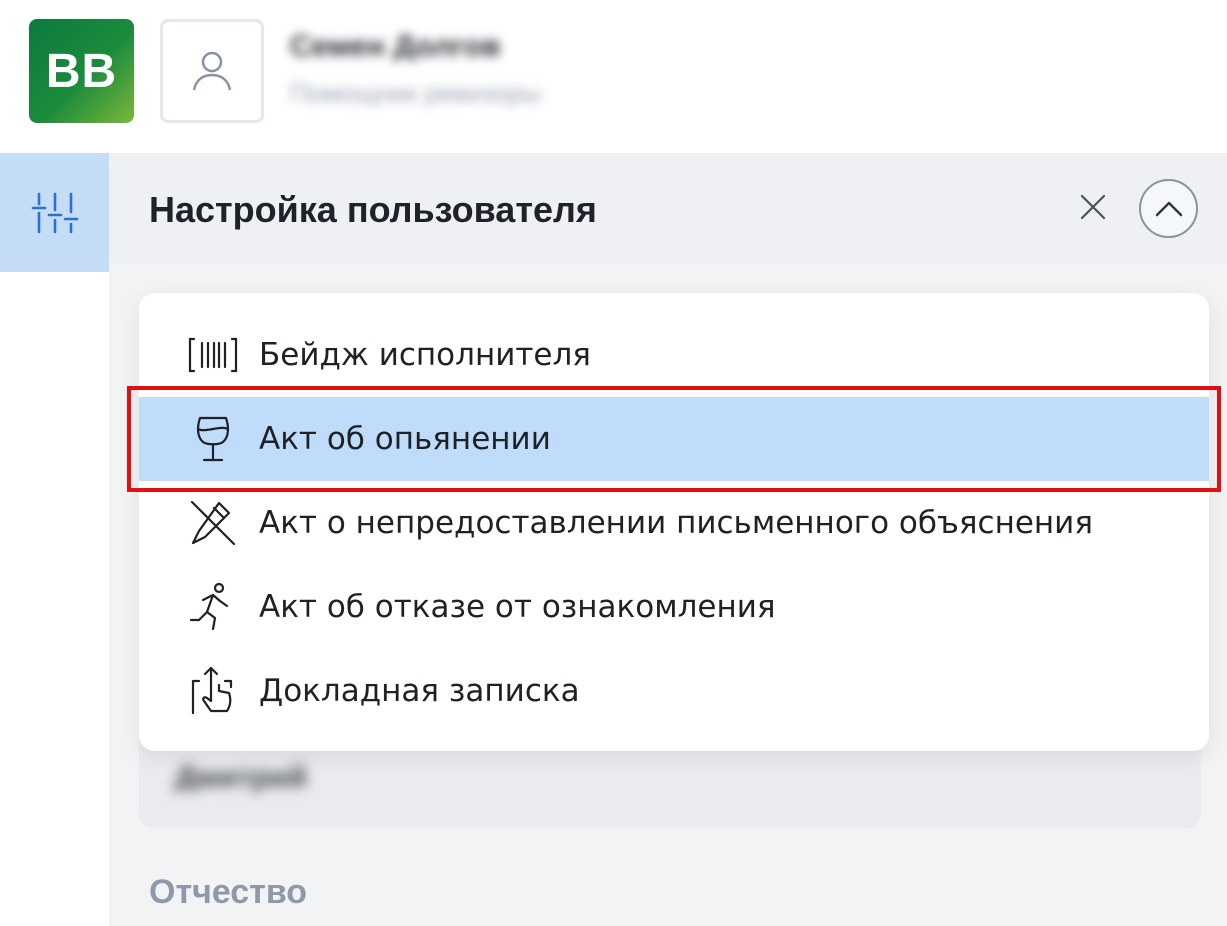  What do you see at coordinates (415, 69) in the screenshot?
I see `user-info: Семен Долгов Помощник ревизоры` at bounding box center [415, 69].